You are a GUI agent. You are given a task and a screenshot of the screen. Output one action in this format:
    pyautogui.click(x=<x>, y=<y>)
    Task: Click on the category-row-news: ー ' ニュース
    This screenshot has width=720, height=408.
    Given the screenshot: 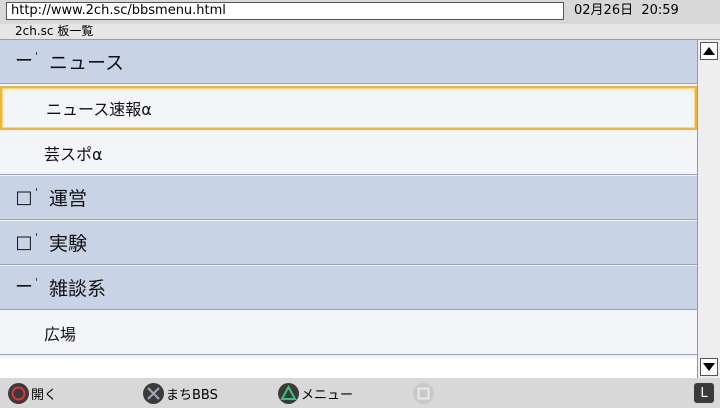 What is the action you would take?
    pyautogui.click(x=348, y=62)
    